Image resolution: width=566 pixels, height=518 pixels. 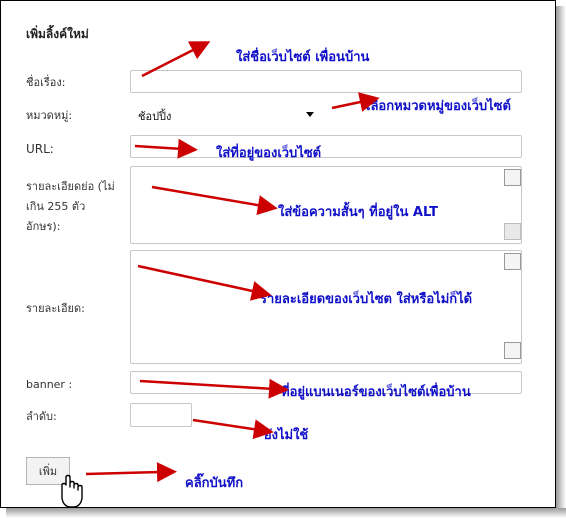 I want to click on arrow-banner, so click(x=214, y=388).